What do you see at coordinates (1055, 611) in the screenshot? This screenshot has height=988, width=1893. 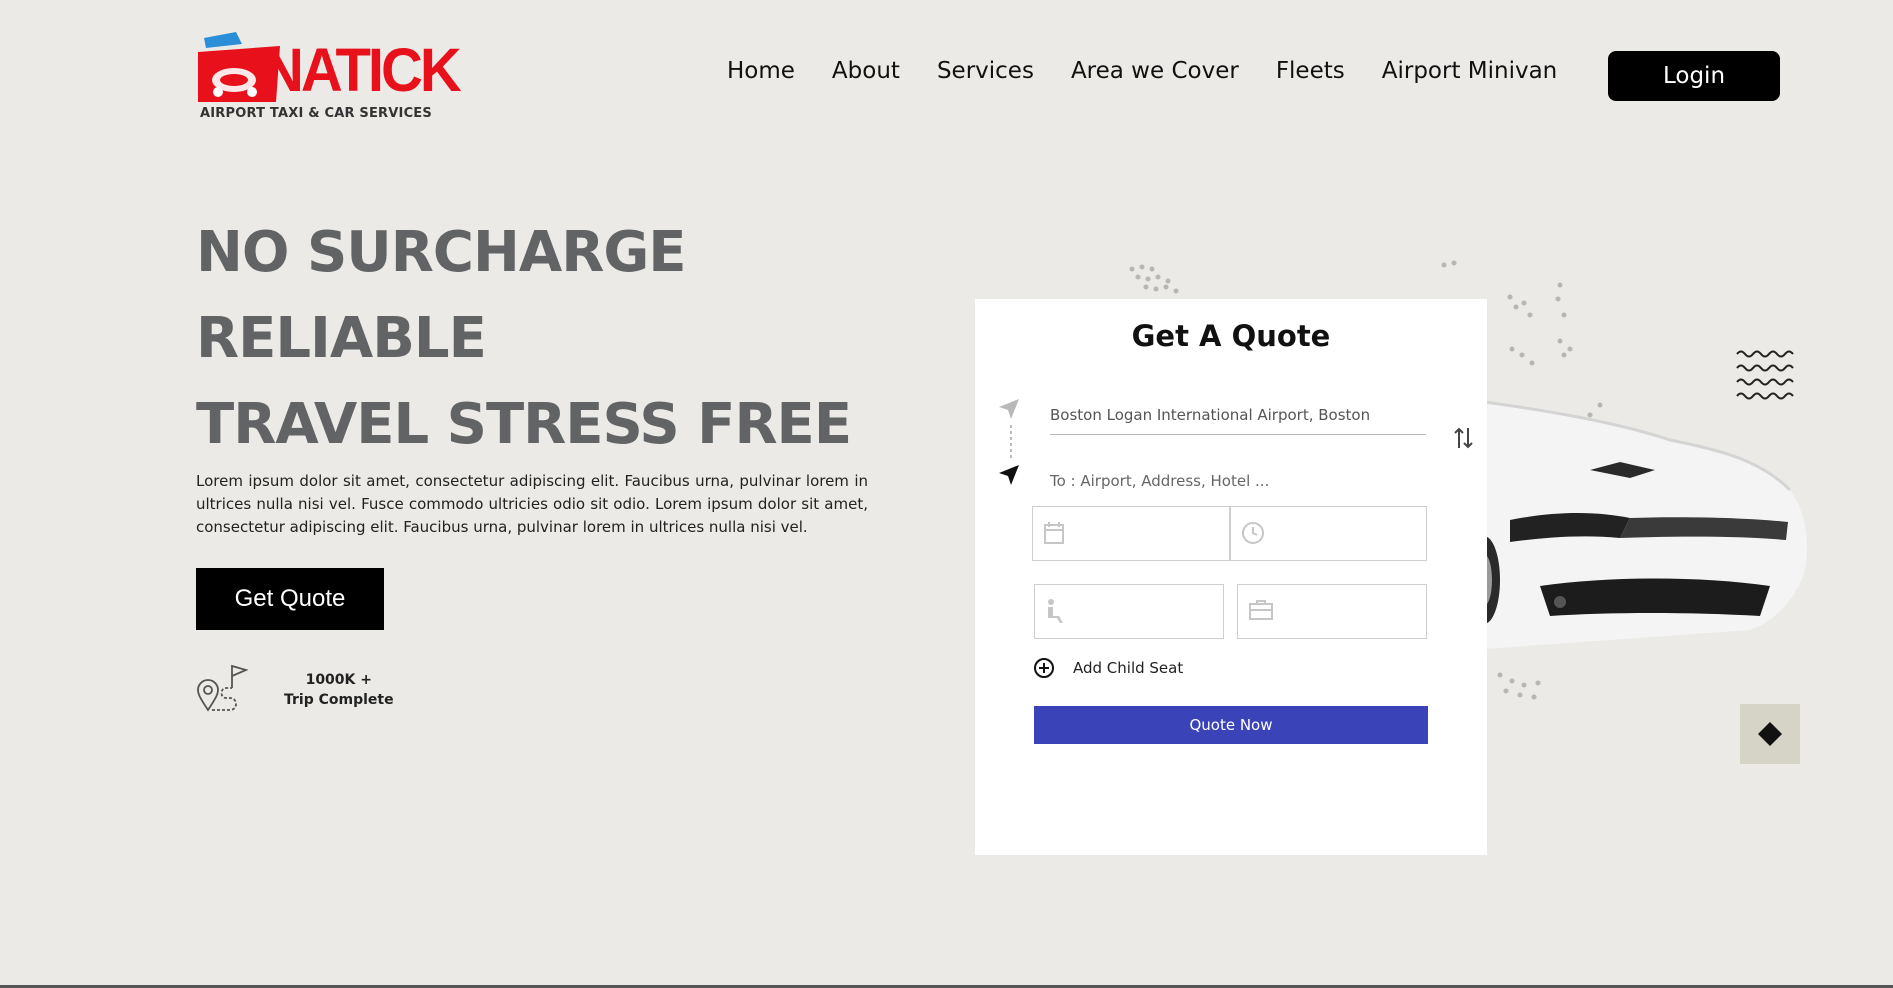 I see `seat-passenger-icon` at bounding box center [1055, 611].